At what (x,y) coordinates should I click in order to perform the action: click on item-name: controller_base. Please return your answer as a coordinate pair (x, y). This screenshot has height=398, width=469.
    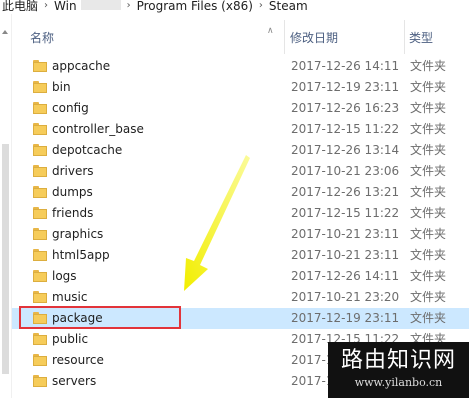
    Looking at the image, I should click on (98, 129).